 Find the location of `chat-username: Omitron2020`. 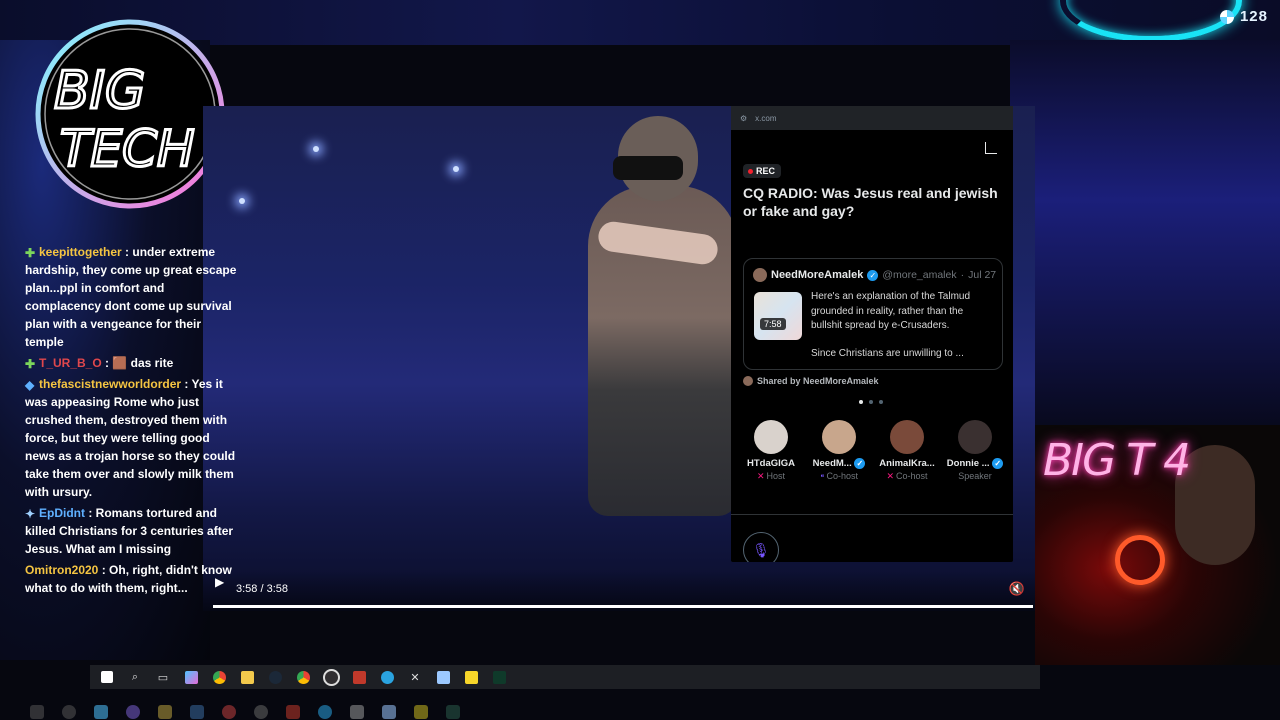

chat-username: Omitron2020 is located at coordinates (62, 570).